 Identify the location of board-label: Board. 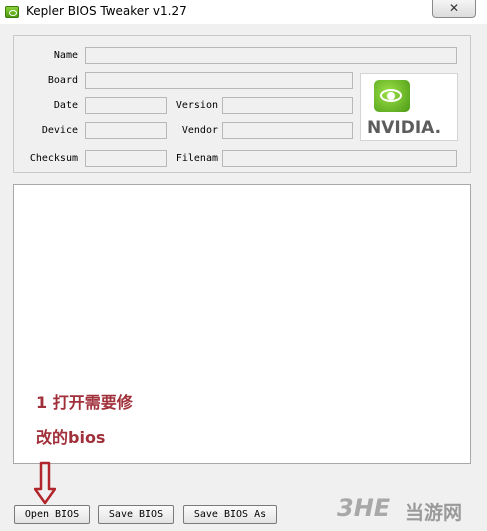
(62, 80).